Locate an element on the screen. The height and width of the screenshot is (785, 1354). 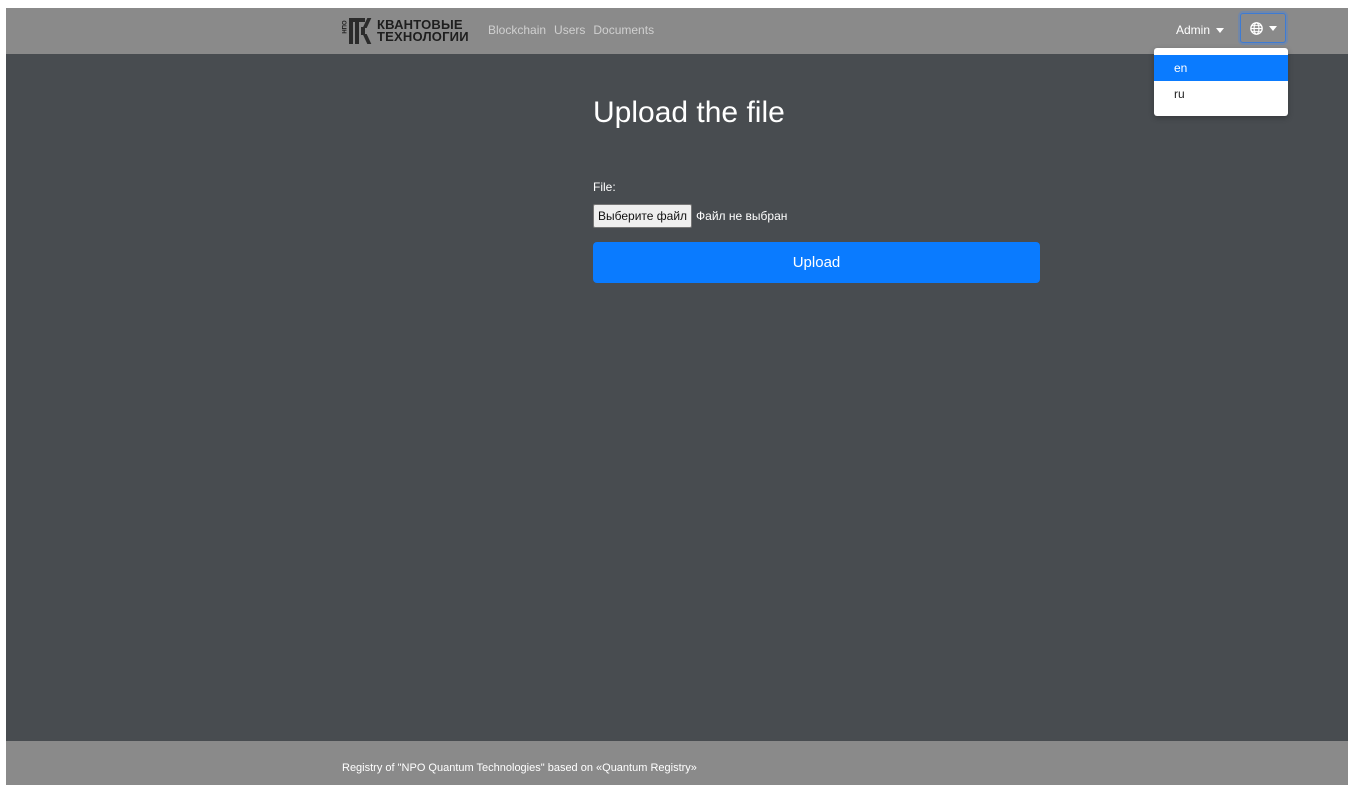
language-menu: en ru is located at coordinates (1221, 82).